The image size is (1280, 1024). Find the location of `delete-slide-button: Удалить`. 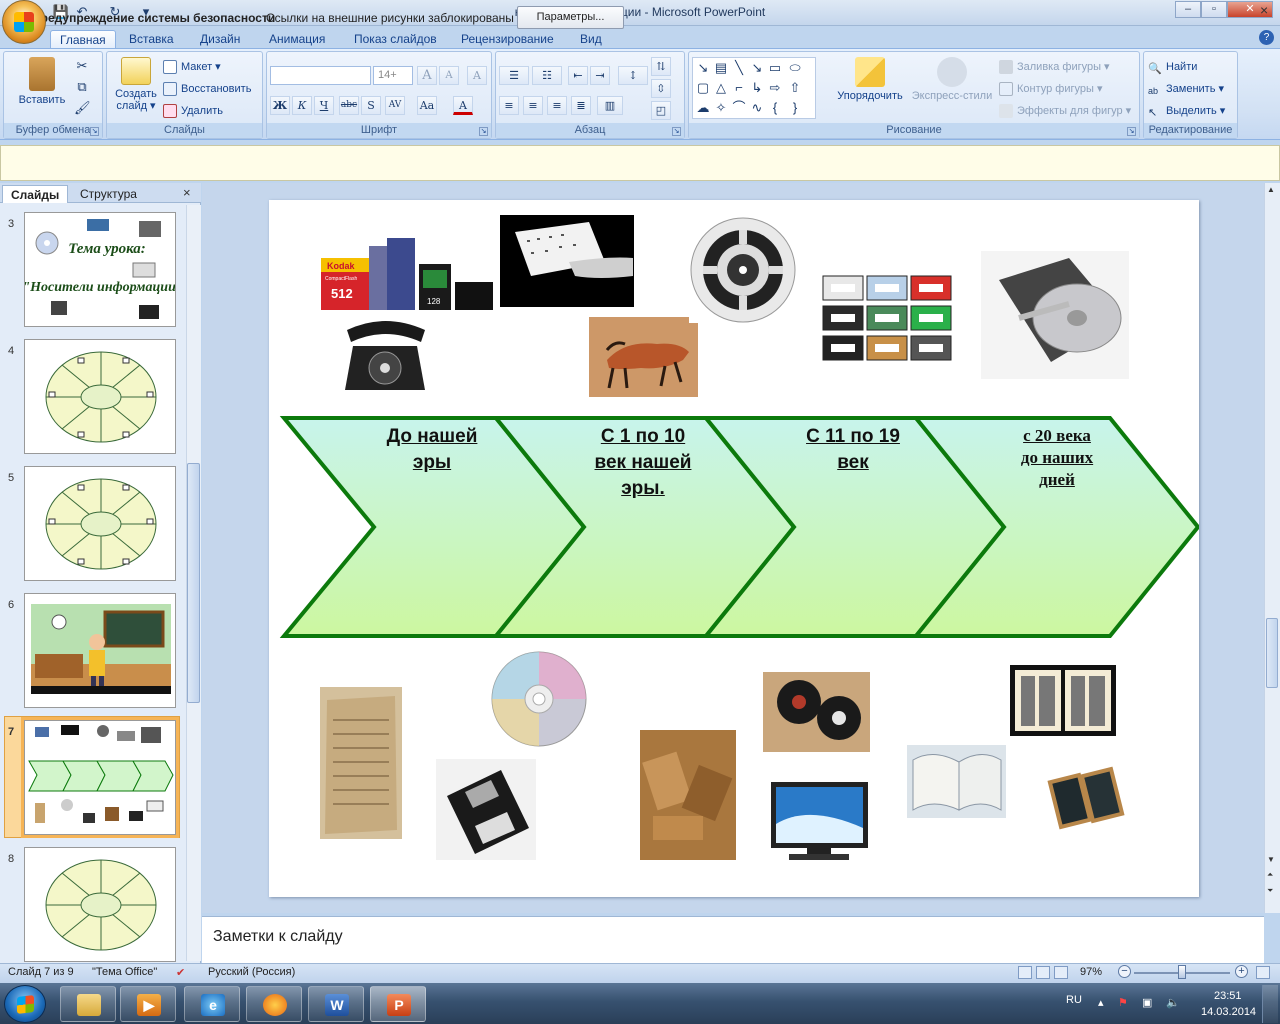

delete-slide-button: Удалить is located at coordinates (193, 111).